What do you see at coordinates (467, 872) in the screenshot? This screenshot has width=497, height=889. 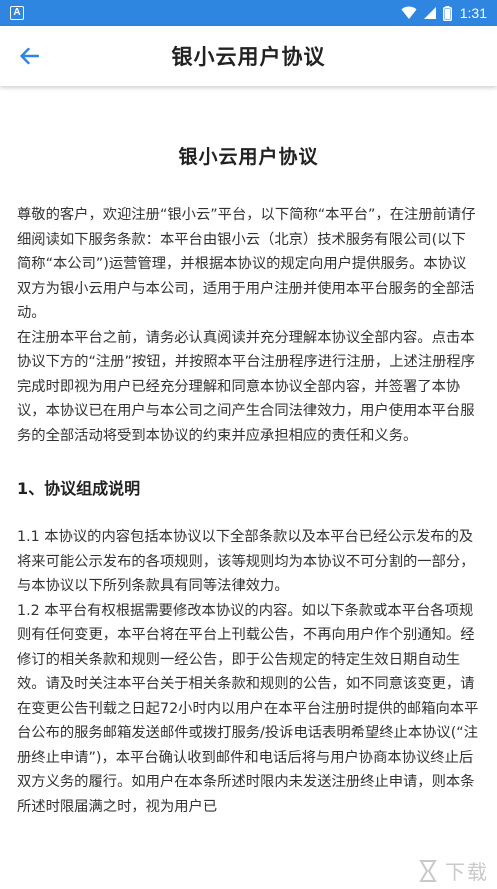 I see `watermark-text: 下载` at bounding box center [467, 872].